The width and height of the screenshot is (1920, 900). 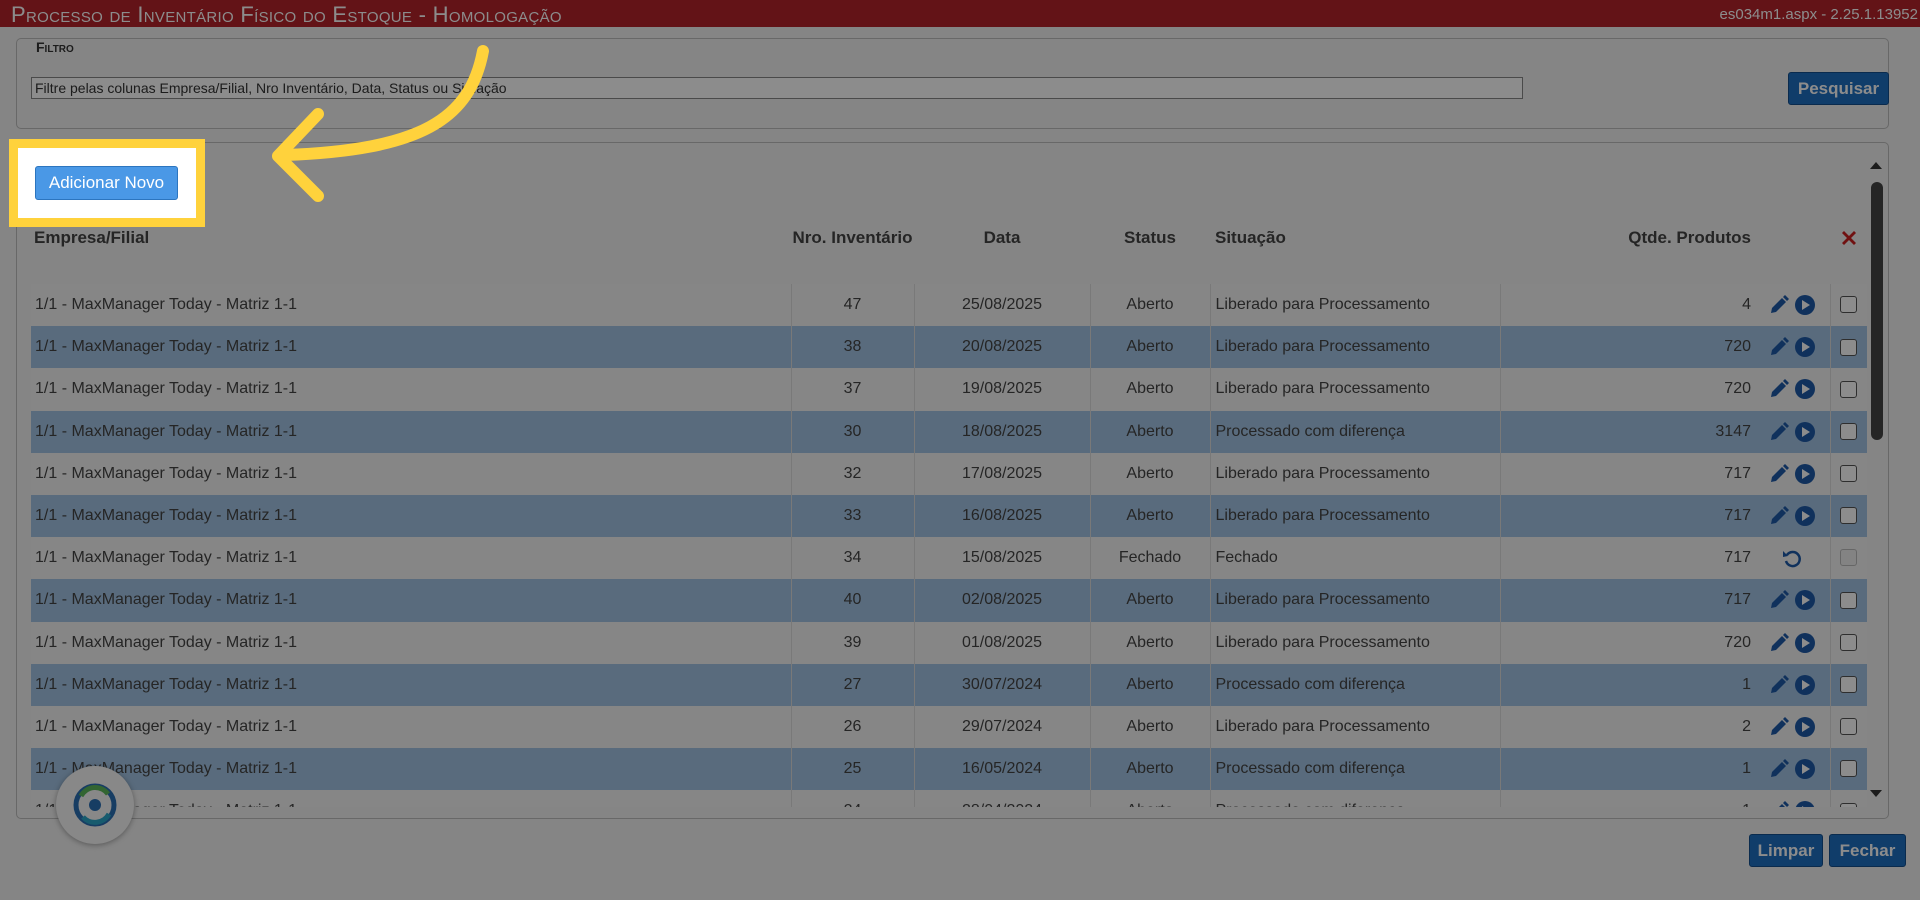 What do you see at coordinates (1876, 793) in the screenshot?
I see `scroll-down-arrow` at bounding box center [1876, 793].